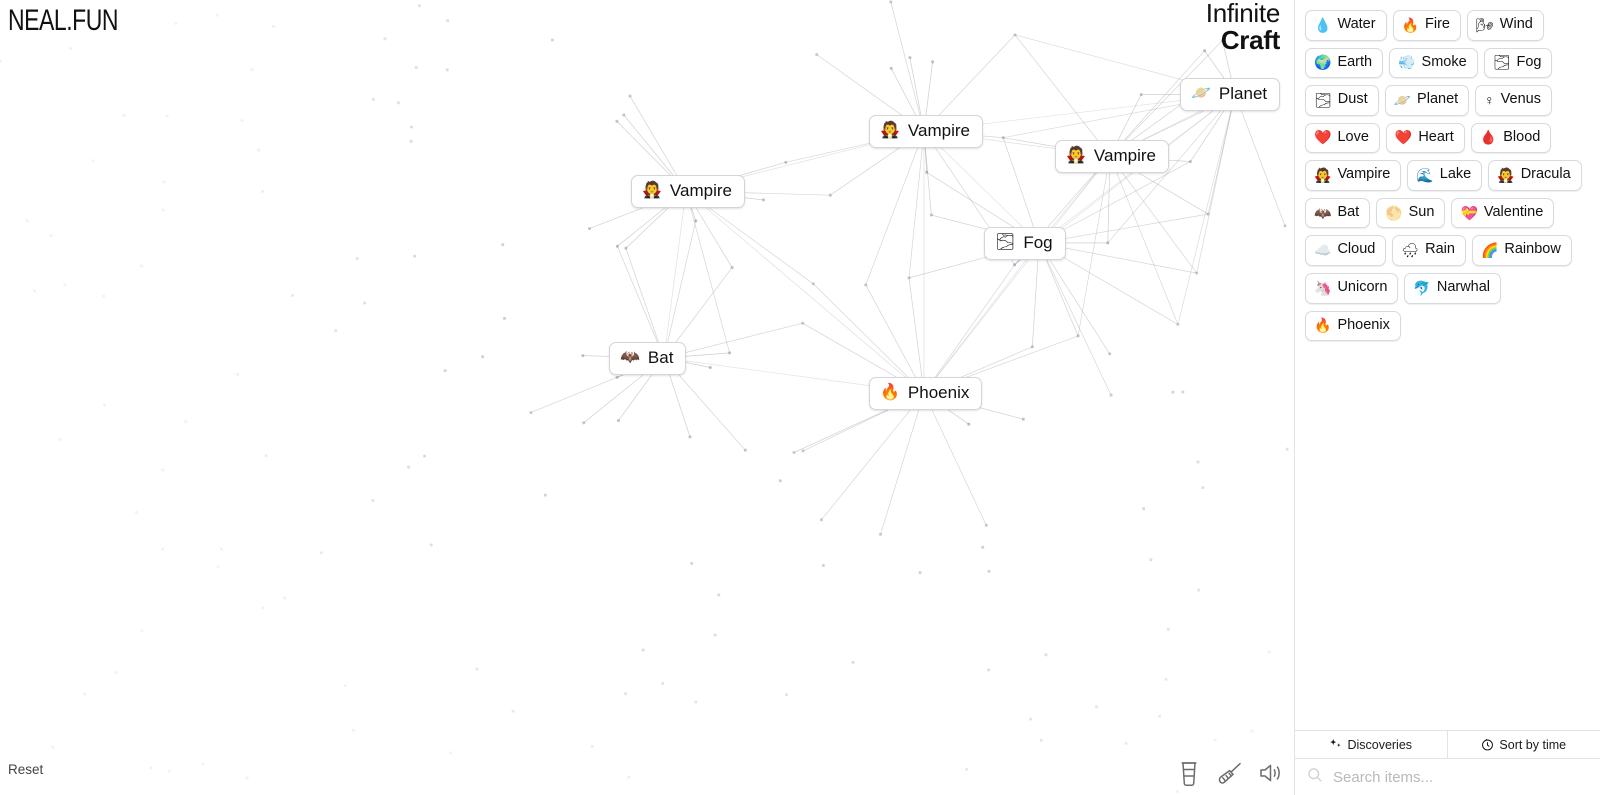  What do you see at coordinates (1353, 175) in the screenshot?
I see `item-chip: 🧛 Vampire` at bounding box center [1353, 175].